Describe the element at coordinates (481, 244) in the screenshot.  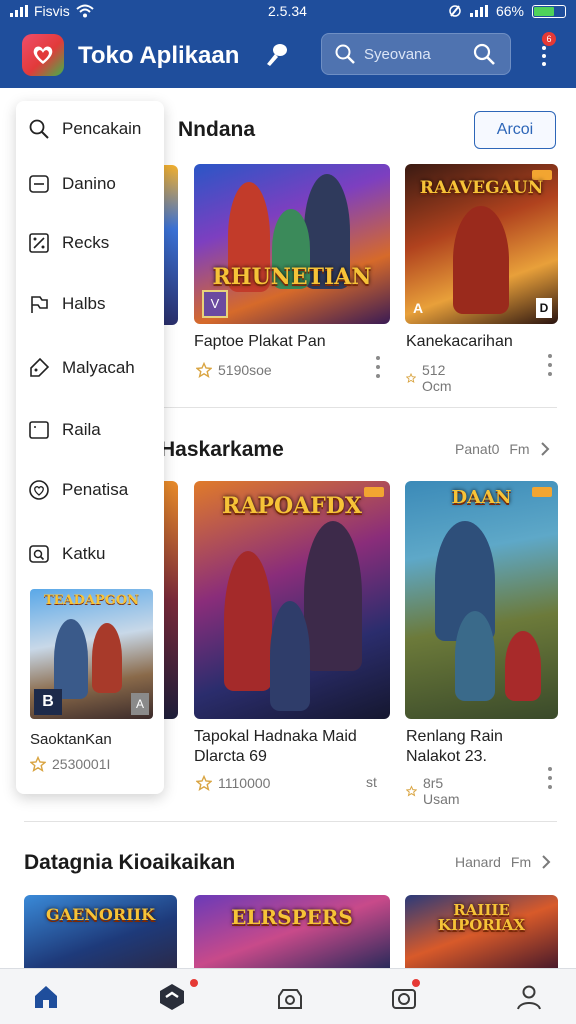
I see `game-poster: RAAVEGAUN A D` at that location.